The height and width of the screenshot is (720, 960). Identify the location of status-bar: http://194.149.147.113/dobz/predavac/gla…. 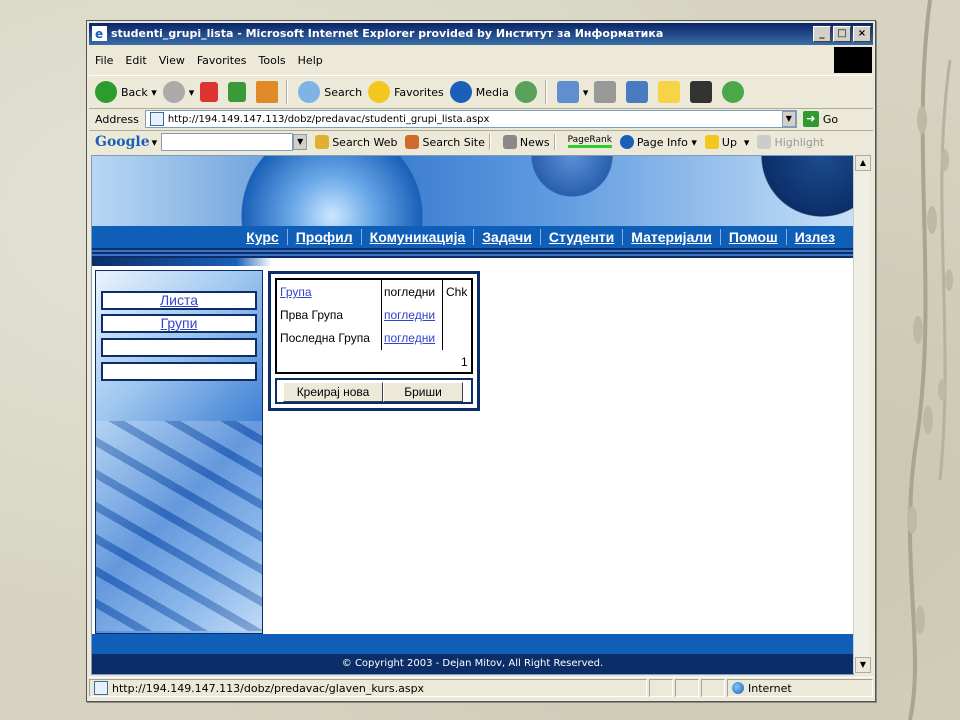
(481, 687).